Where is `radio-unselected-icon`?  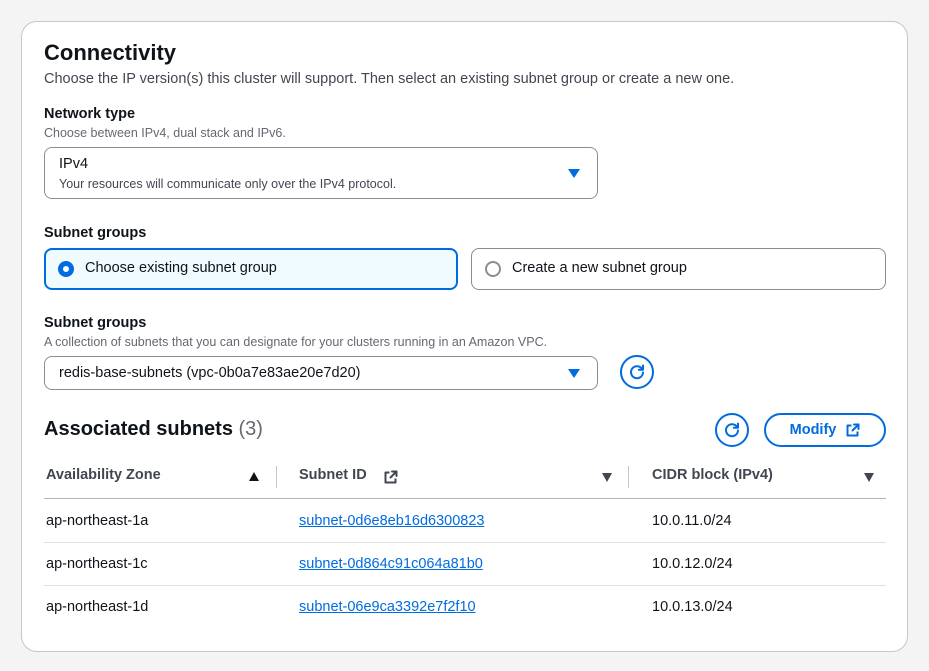 radio-unselected-icon is located at coordinates (493, 269).